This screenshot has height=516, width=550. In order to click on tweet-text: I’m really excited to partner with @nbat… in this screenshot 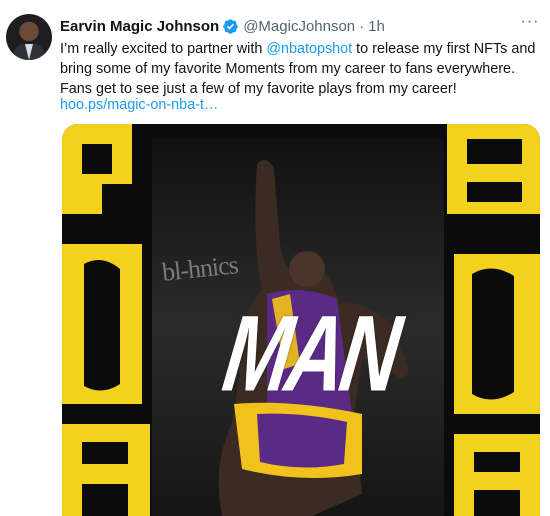, I will do `click(302, 69)`.